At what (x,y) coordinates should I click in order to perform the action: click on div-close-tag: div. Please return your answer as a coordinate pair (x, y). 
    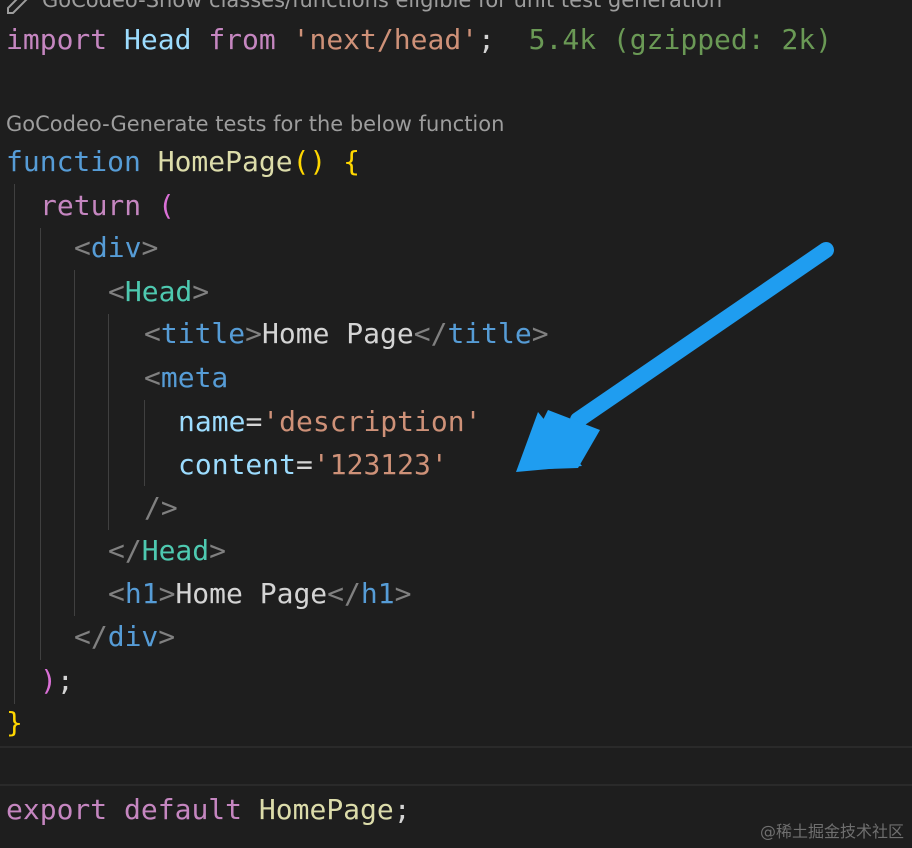
    Looking at the image, I should click on (133, 636).